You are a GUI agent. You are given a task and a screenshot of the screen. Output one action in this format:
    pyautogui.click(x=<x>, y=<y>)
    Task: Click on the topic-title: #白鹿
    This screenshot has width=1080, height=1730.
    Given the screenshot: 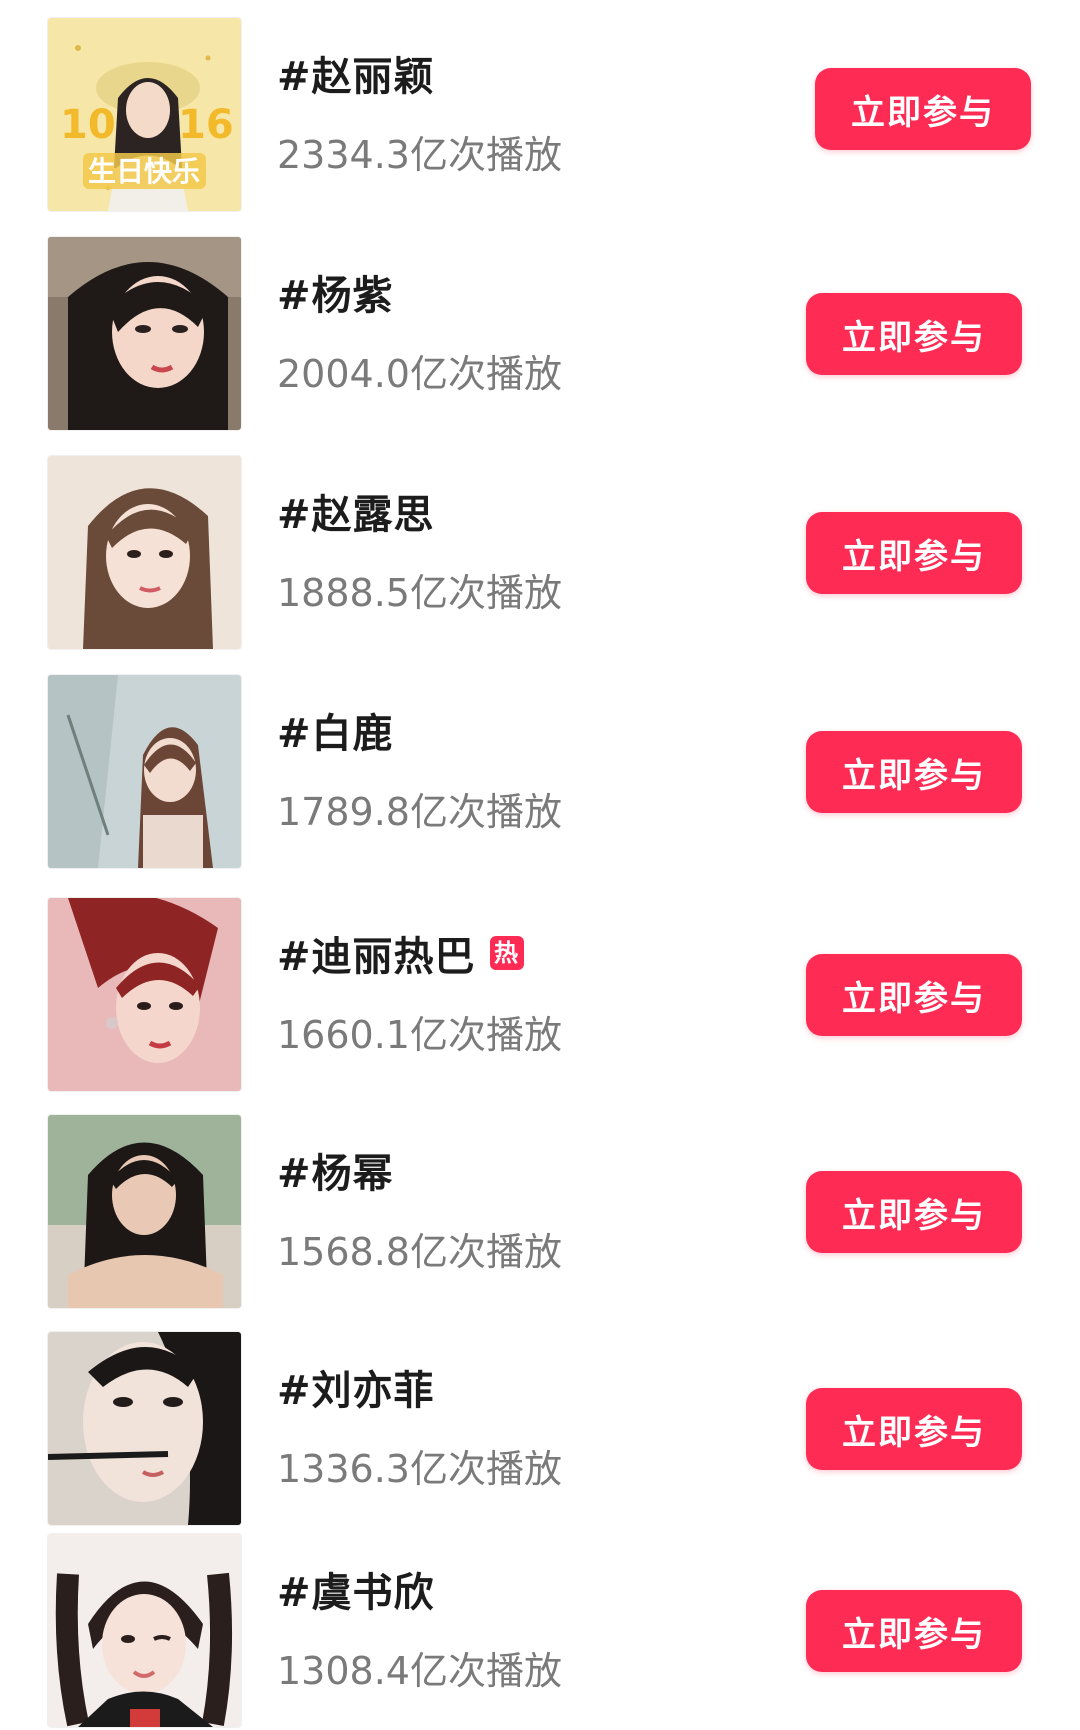 What is the action you would take?
    pyautogui.click(x=335, y=730)
    